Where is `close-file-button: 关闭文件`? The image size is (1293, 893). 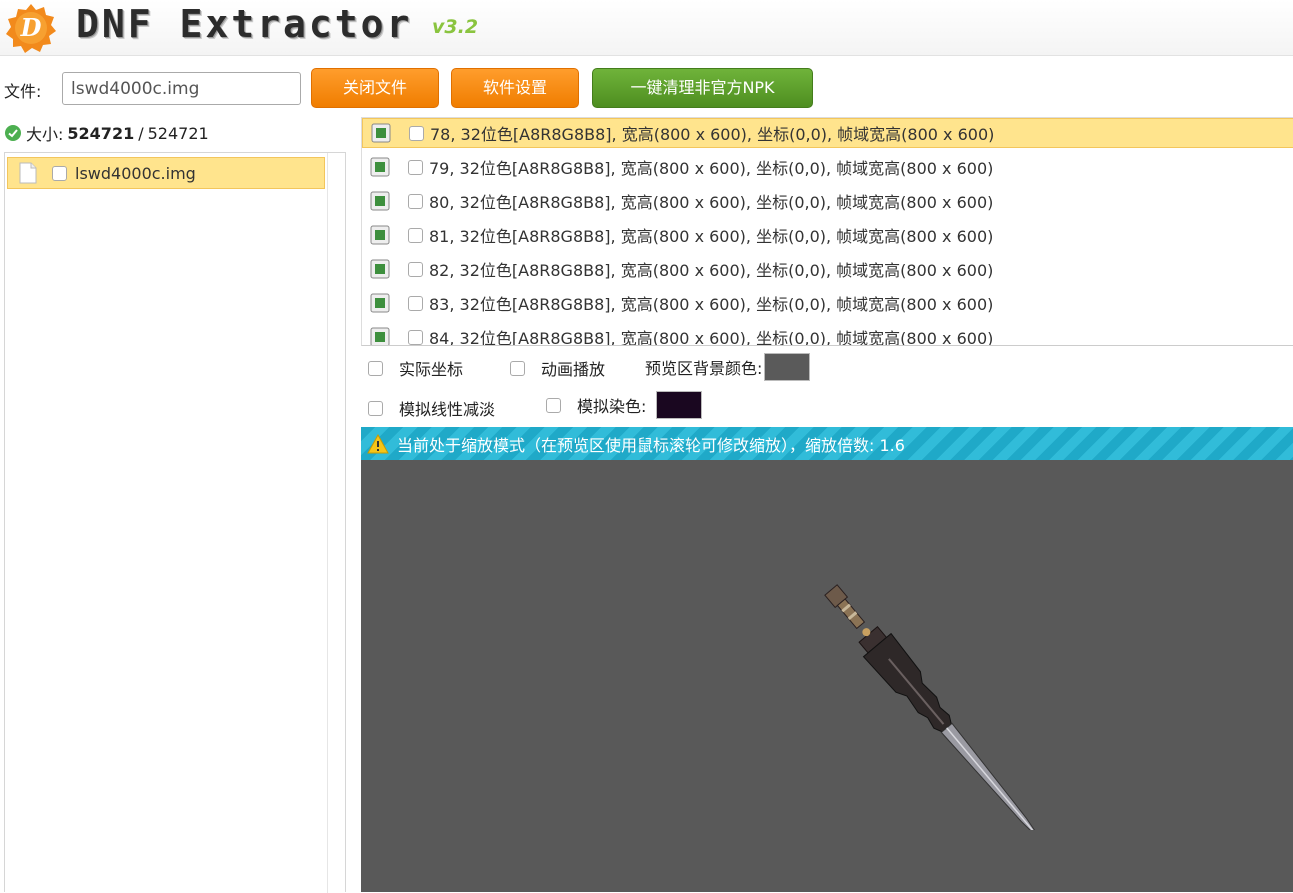
close-file-button: 关闭文件 is located at coordinates (375, 88).